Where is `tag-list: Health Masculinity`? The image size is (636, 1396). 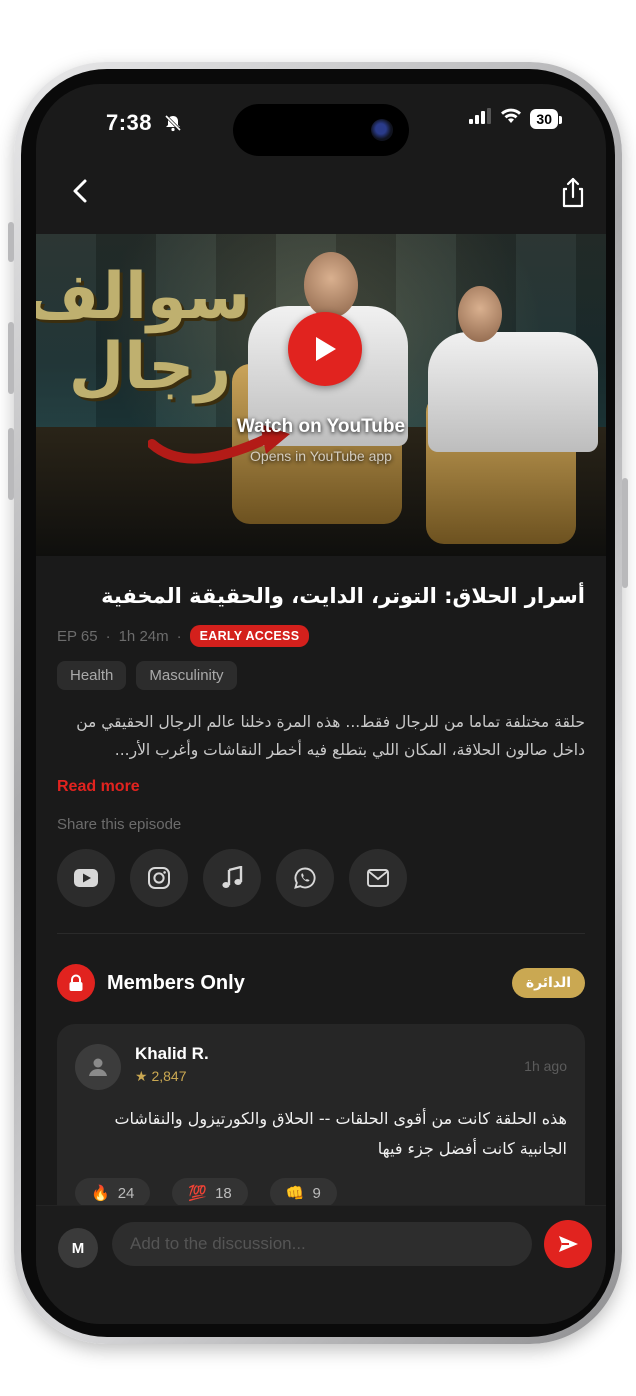
tag-list: Health Masculinity is located at coordinates (321, 675).